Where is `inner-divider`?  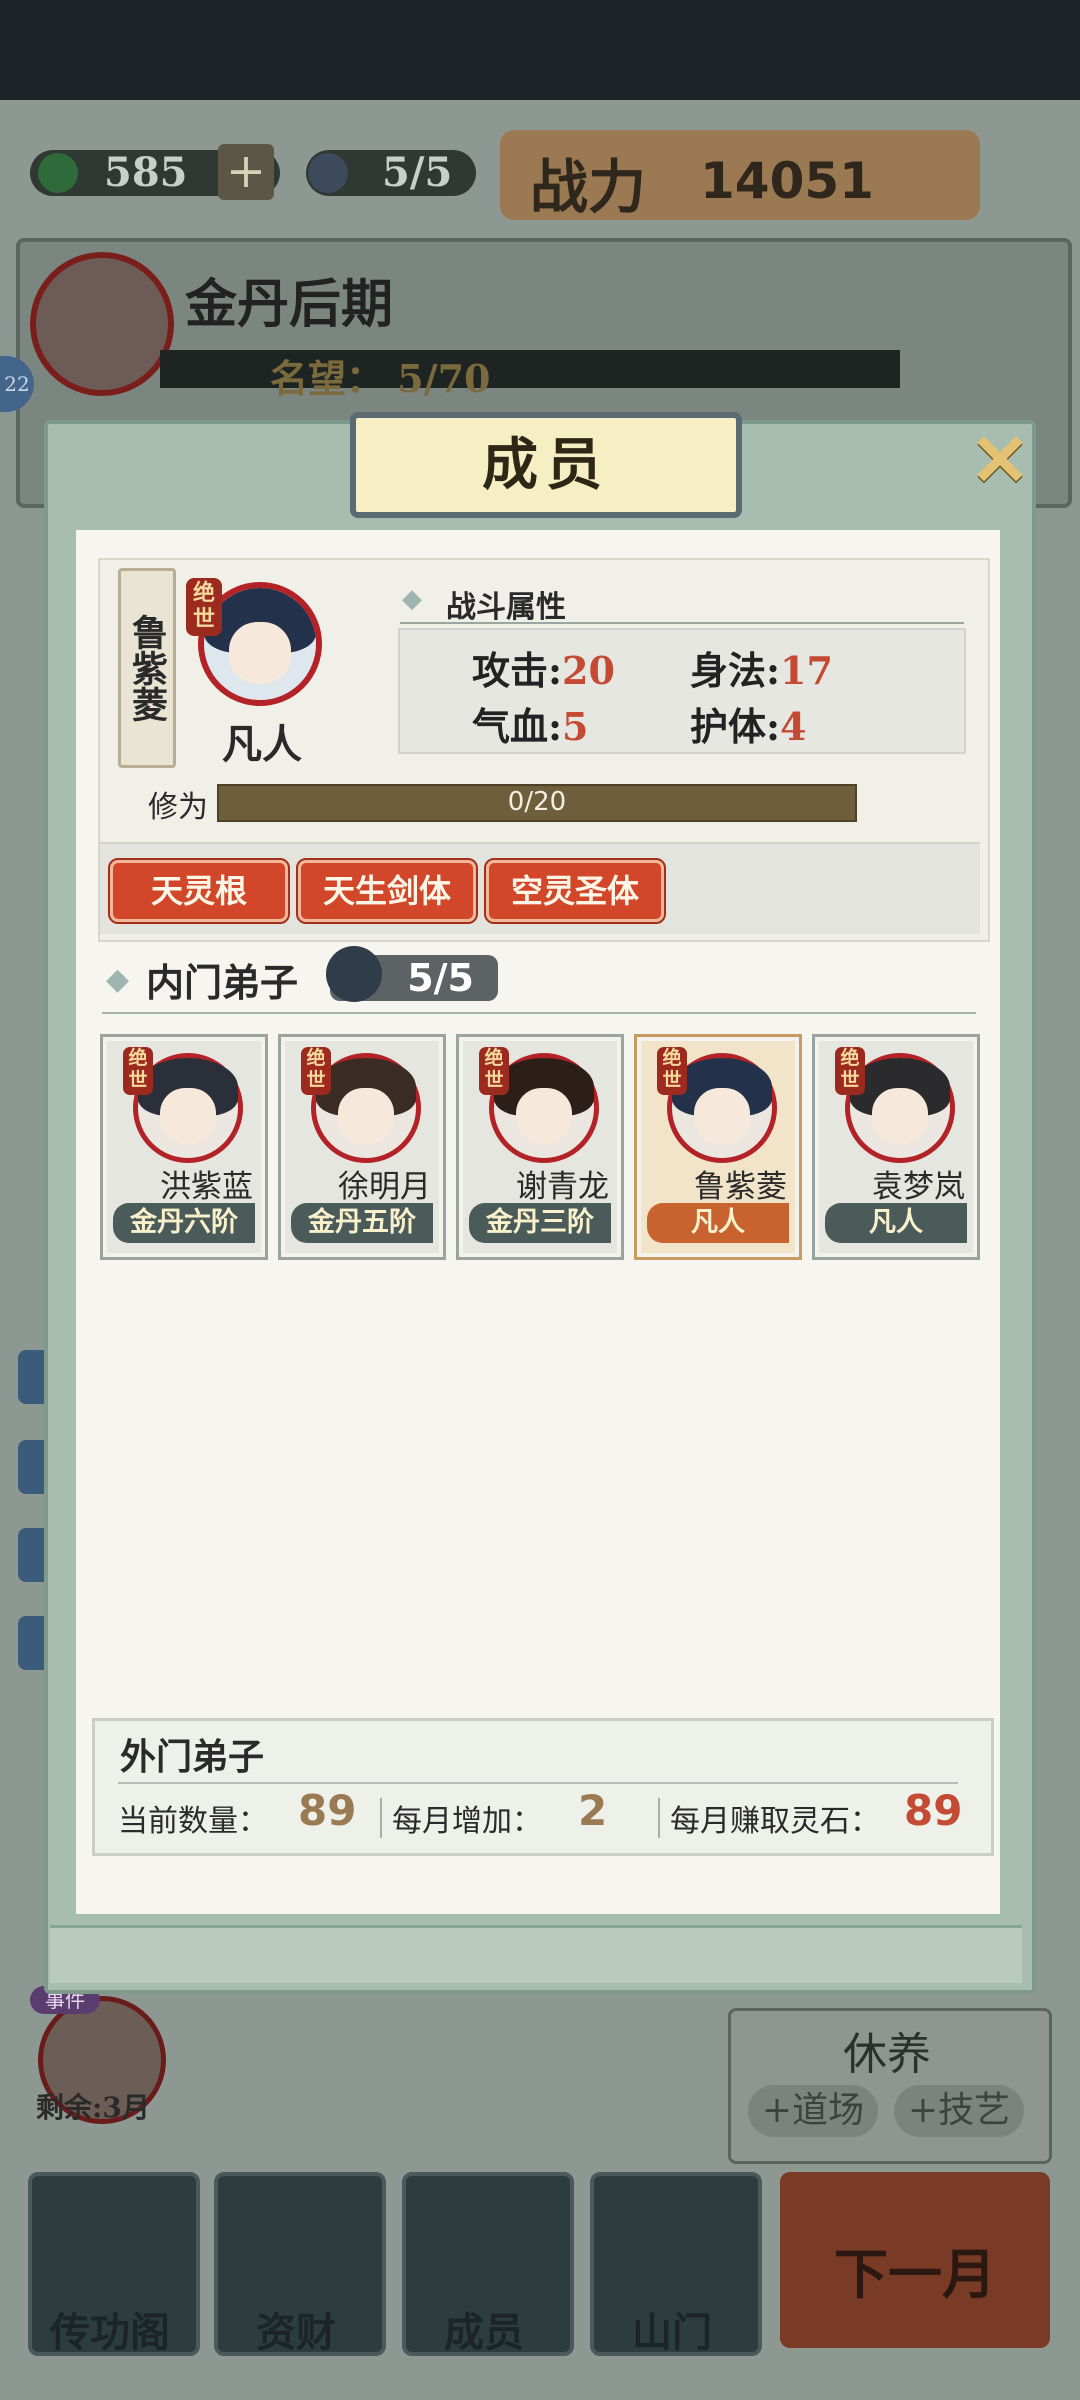
inner-divider is located at coordinates (539, 1013).